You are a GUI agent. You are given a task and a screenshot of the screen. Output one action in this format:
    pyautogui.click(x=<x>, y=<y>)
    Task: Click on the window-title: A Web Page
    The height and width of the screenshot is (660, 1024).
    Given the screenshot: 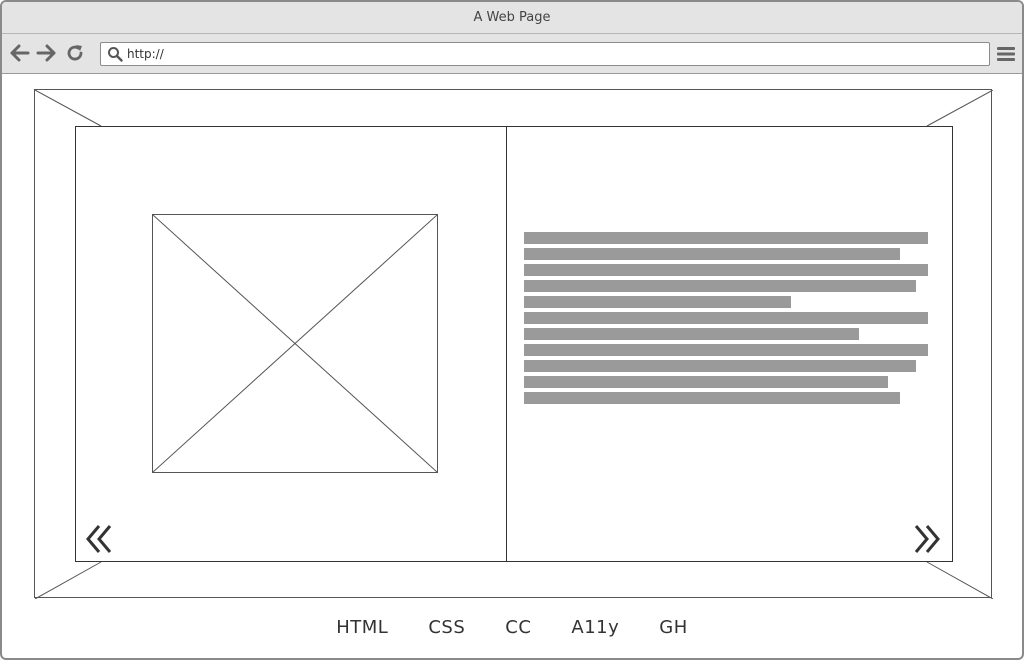 What is the action you would take?
    pyautogui.click(x=512, y=17)
    